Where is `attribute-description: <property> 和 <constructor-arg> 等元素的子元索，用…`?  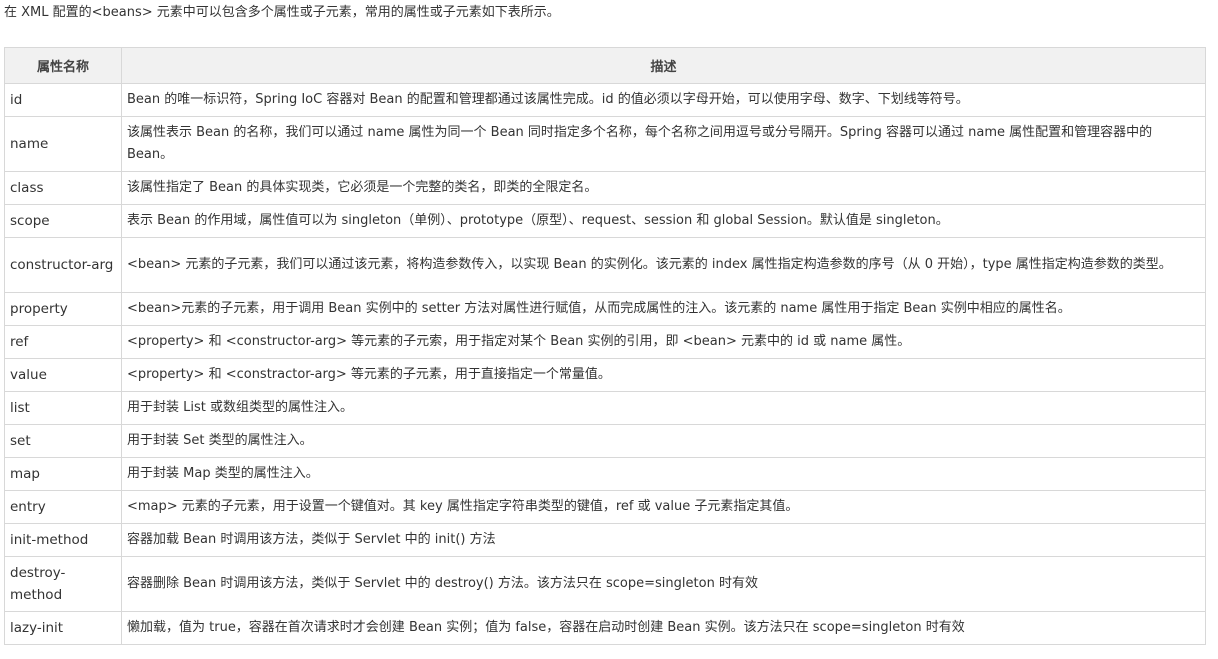
attribute-description: <property> 和 <constructor-arg> 等元素的子元索，用… is located at coordinates (663, 342).